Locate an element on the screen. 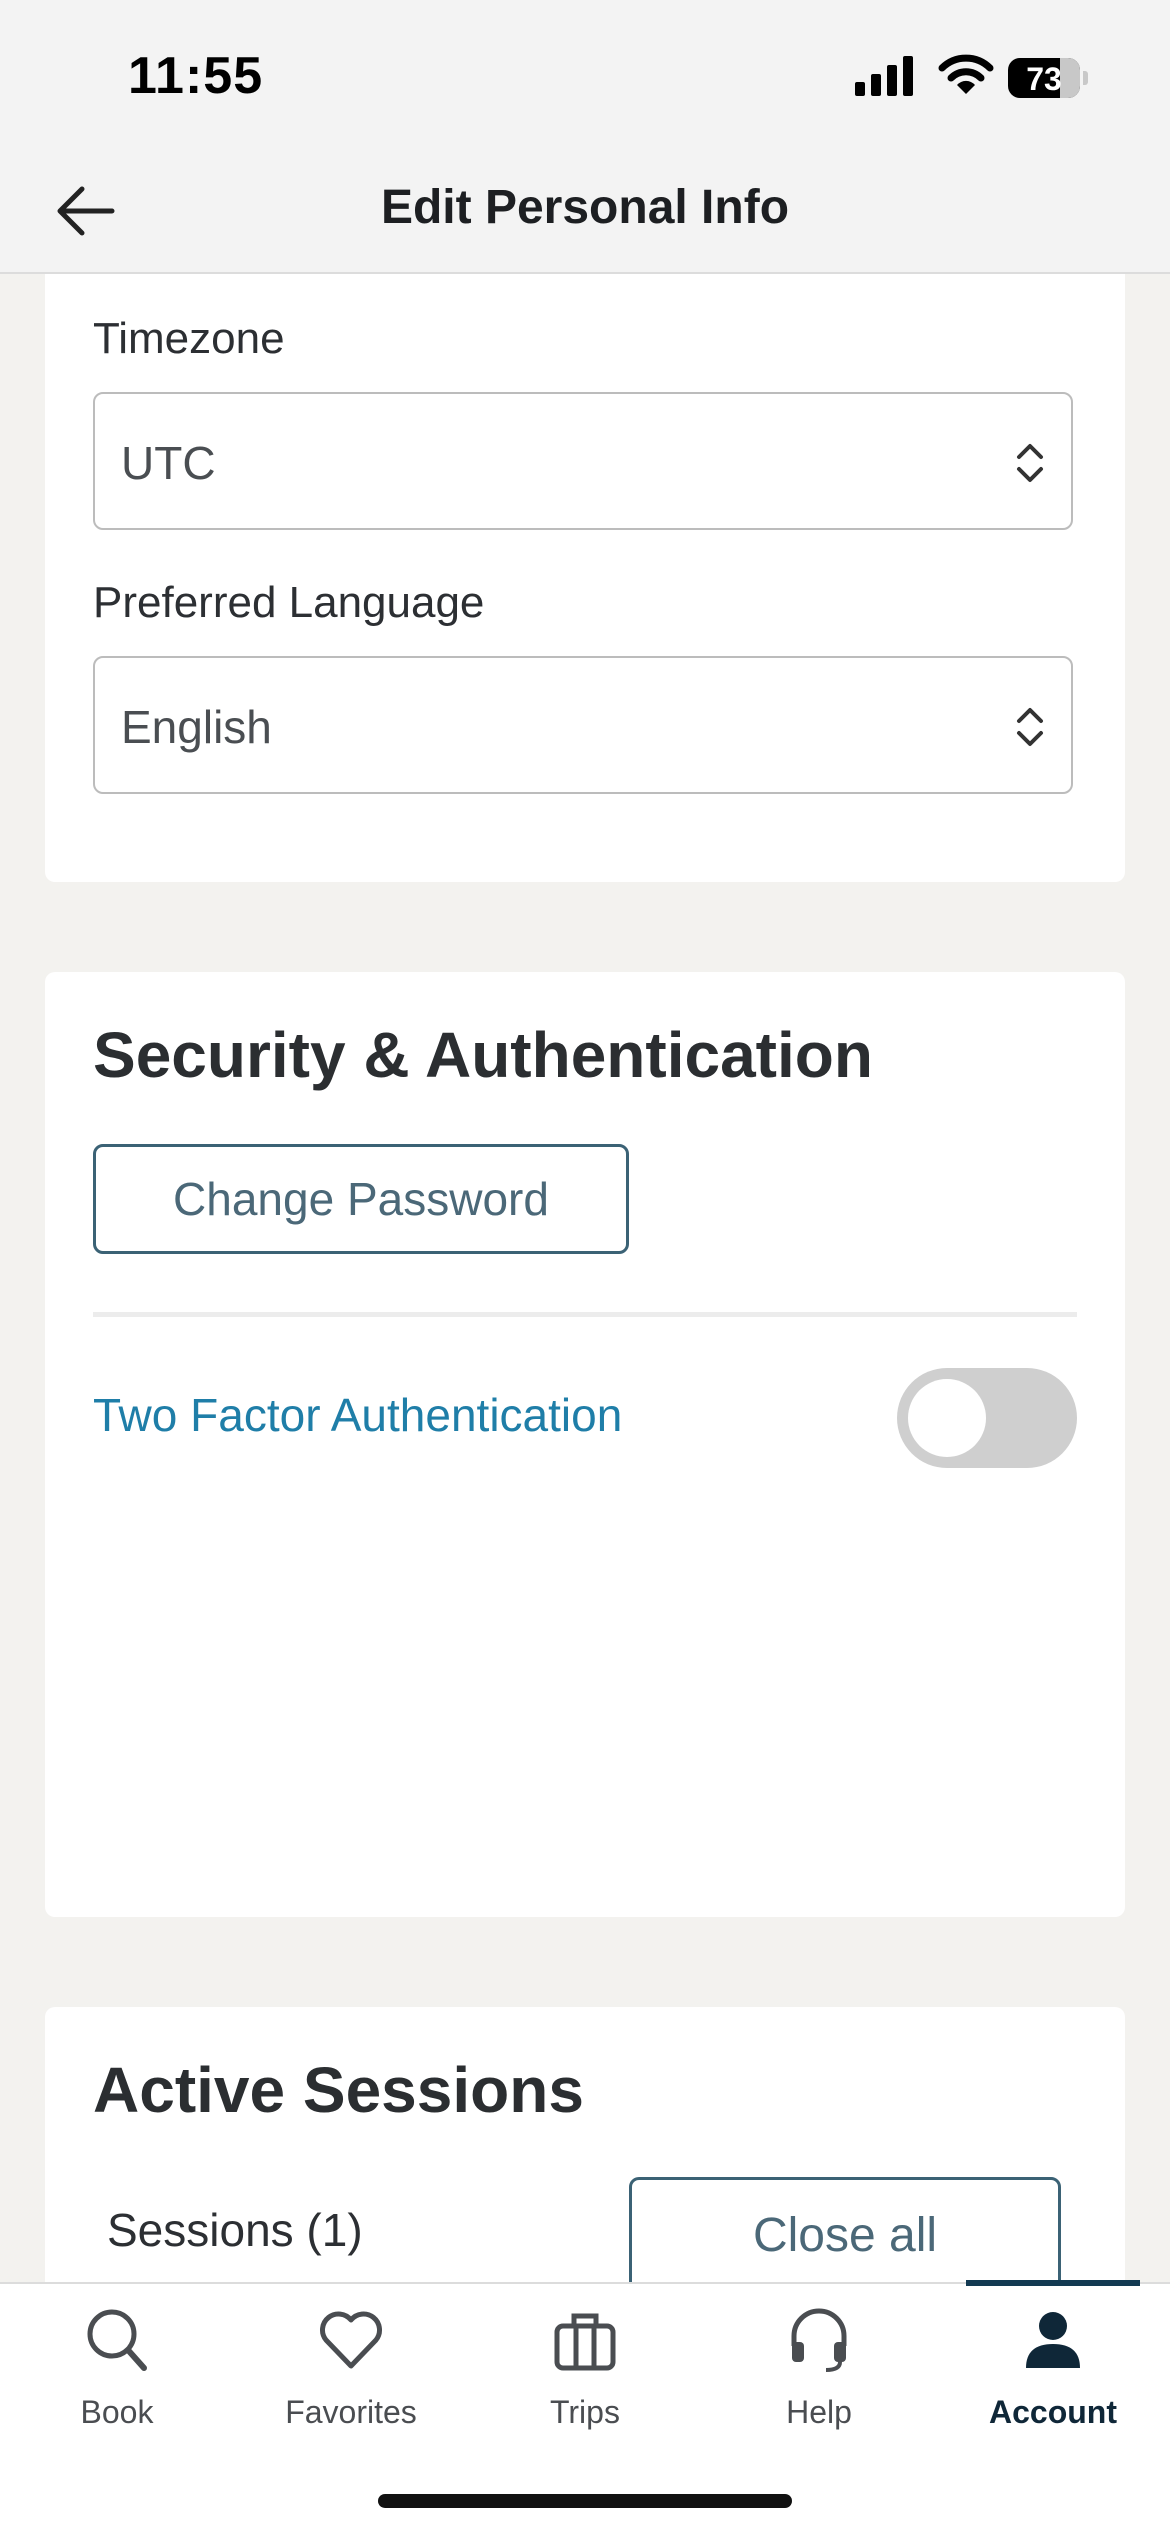 The width and height of the screenshot is (1170, 2534). timezone-select: UTC is located at coordinates (583, 461).